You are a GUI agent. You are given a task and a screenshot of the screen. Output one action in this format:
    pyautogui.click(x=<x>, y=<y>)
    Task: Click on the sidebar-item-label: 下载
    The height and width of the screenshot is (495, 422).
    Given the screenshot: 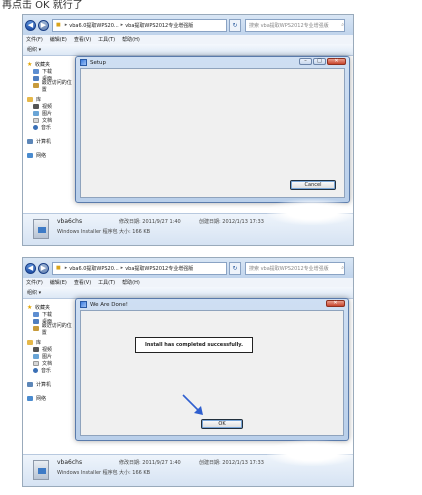 What is the action you would take?
    pyautogui.click(x=47, y=315)
    